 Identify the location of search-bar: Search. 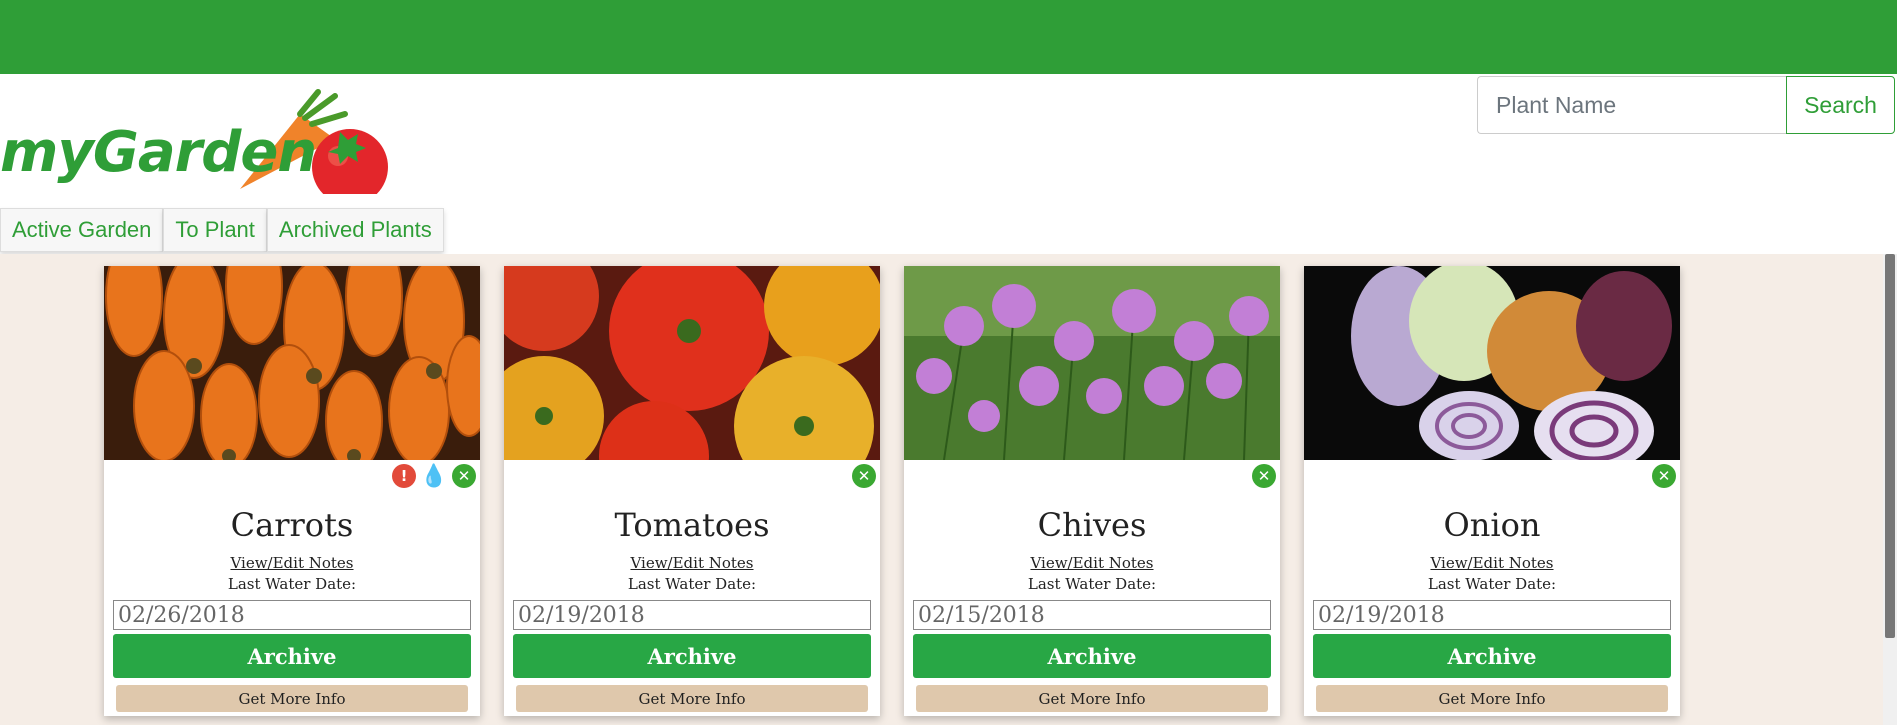
(1686, 105).